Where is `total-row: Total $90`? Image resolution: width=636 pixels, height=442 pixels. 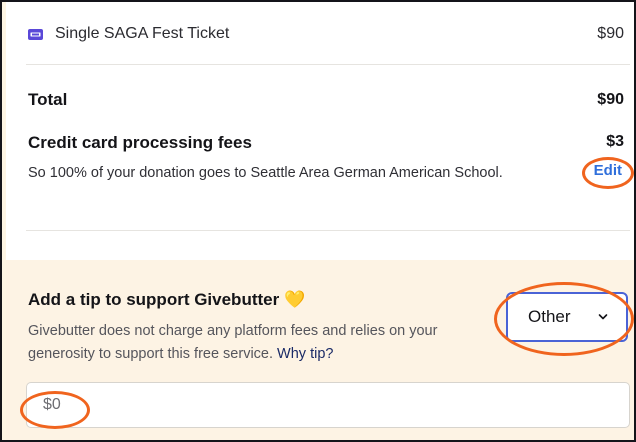
total-row: Total $90 is located at coordinates (326, 100).